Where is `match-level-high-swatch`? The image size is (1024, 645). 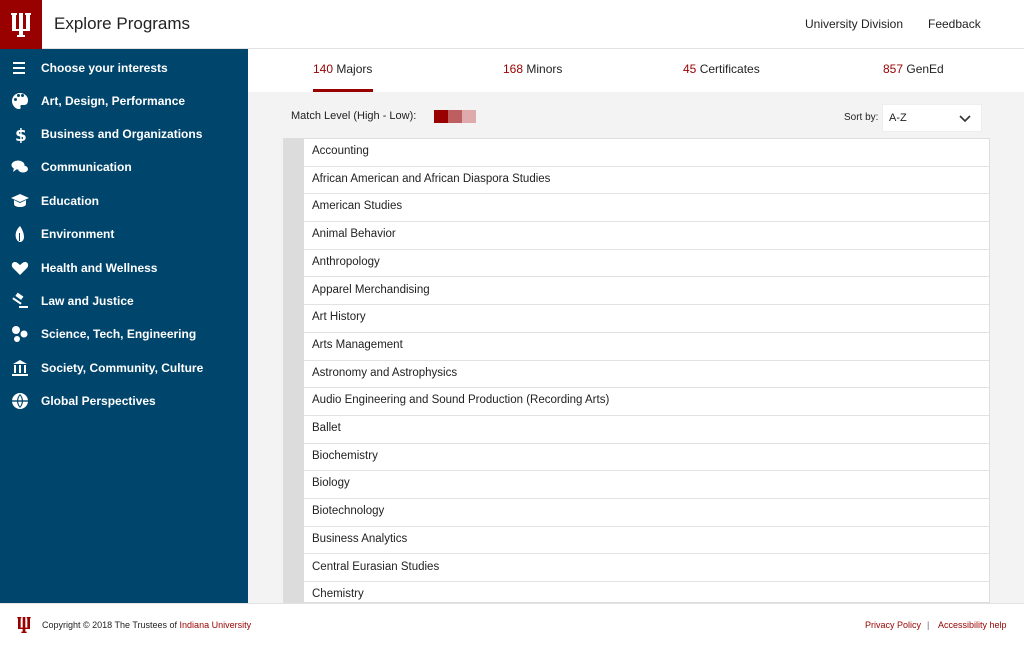
match-level-high-swatch is located at coordinates (441, 116).